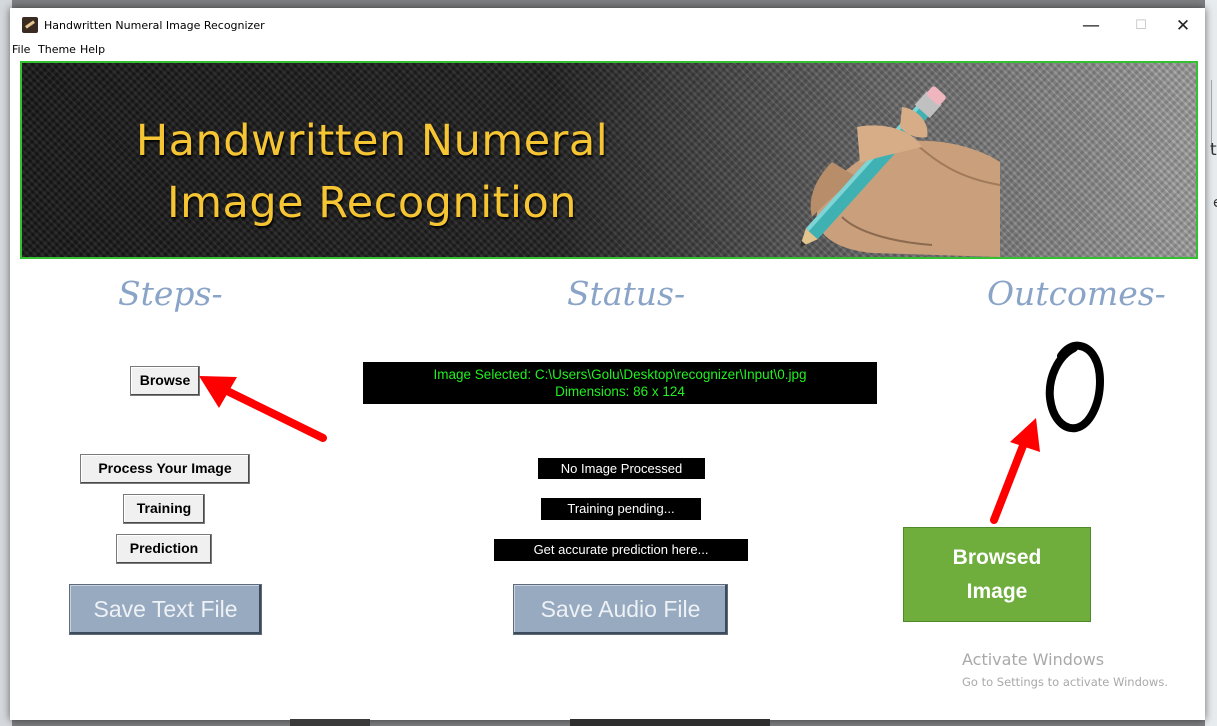 The height and width of the screenshot is (726, 1217). I want to click on menu-theme: Theme, so click(57, 49).